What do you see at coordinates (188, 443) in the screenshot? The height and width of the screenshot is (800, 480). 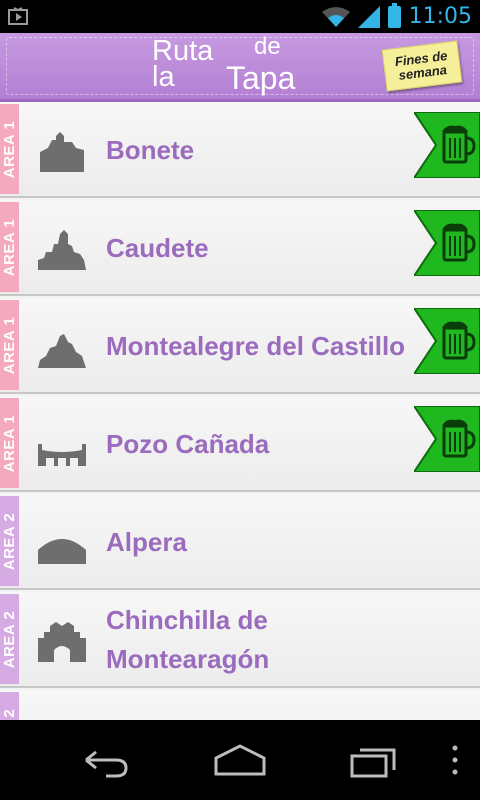 I see `item-name: Pozo Cañada` at bounding box center [188, 443].